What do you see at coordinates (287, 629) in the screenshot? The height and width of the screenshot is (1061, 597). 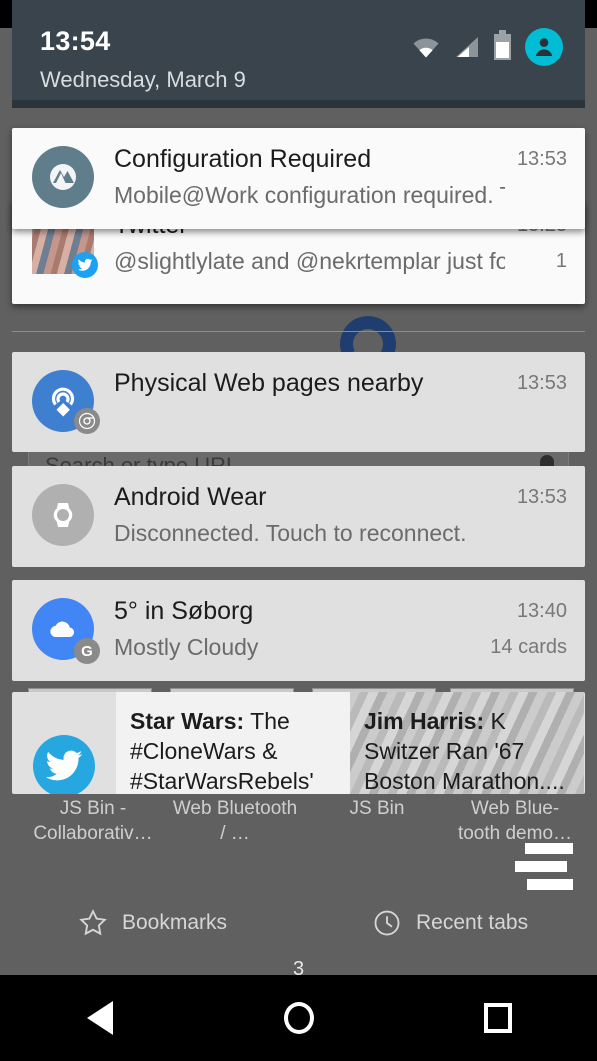 I see `notification-body: 5° in Søborg Mostly Cloudy` at bounding box center [287, 629].